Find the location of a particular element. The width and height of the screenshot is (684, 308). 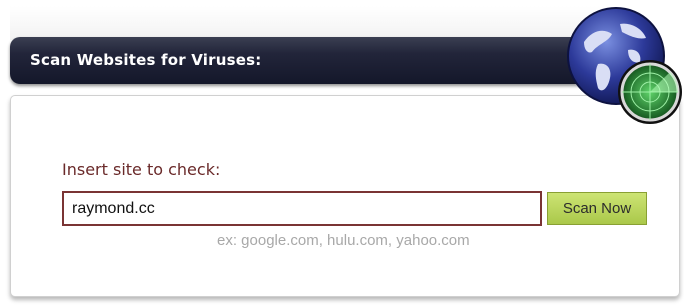

widget-title: Scan Websites for Viruses: is located at coordinates (146, 60).